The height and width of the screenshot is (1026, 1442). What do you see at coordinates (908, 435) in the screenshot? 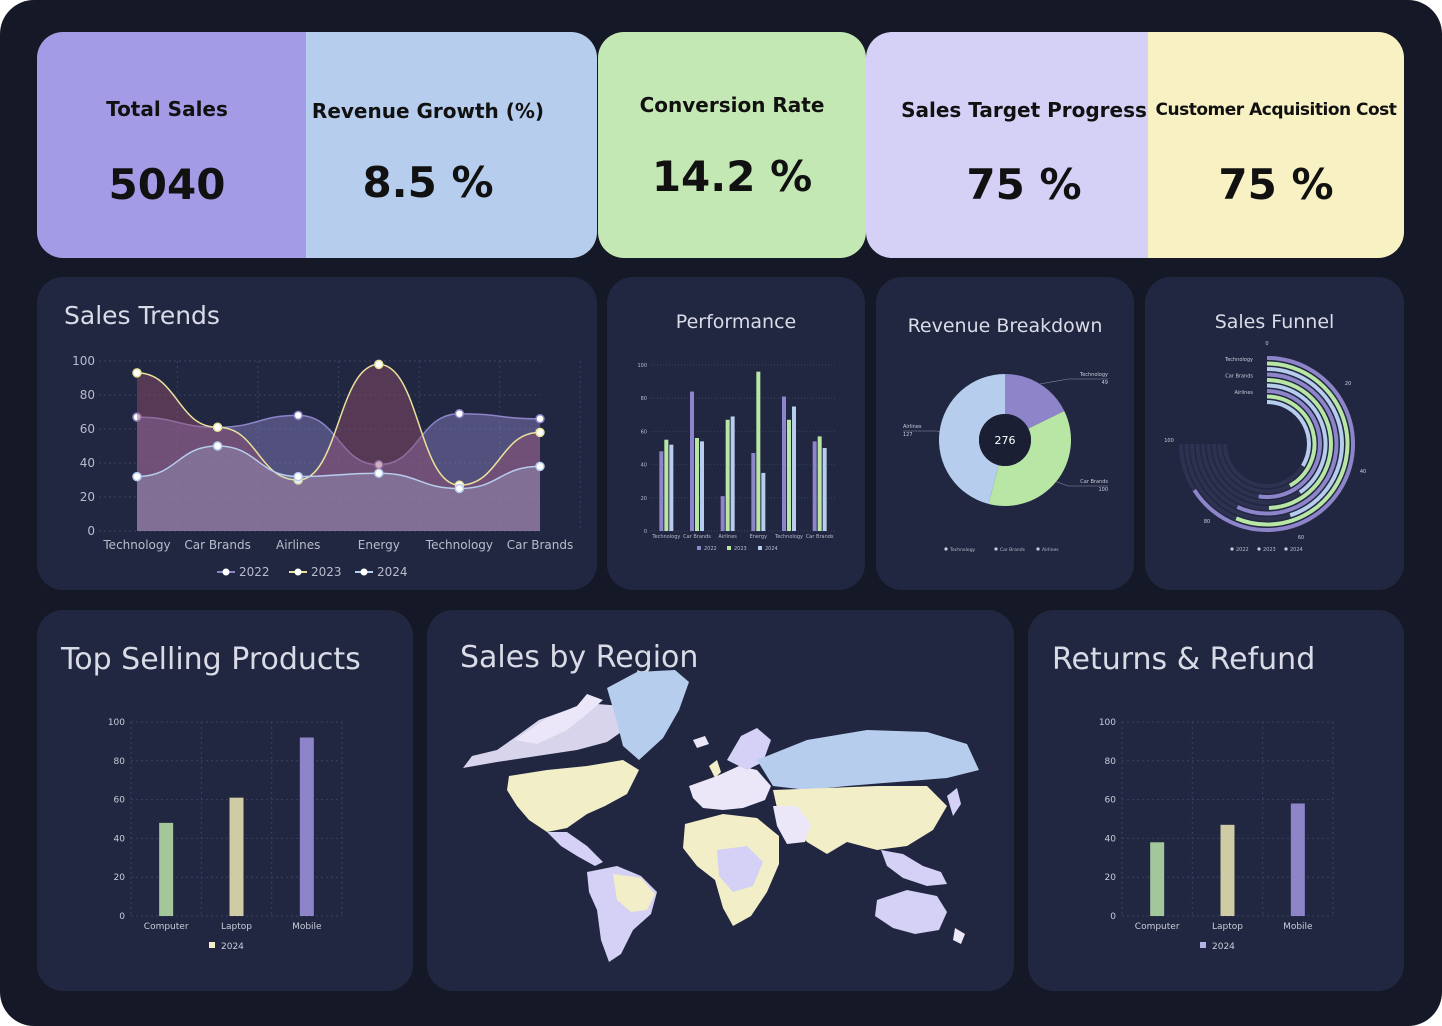
I see `callout-value: 127` at bounding box center [908, 435].